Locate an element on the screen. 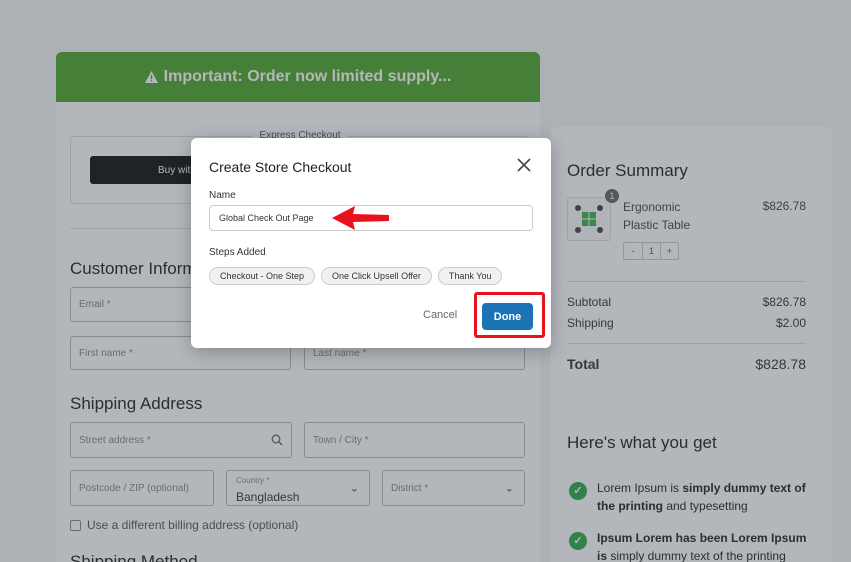  close-icon is located at coordinates (524, 165).